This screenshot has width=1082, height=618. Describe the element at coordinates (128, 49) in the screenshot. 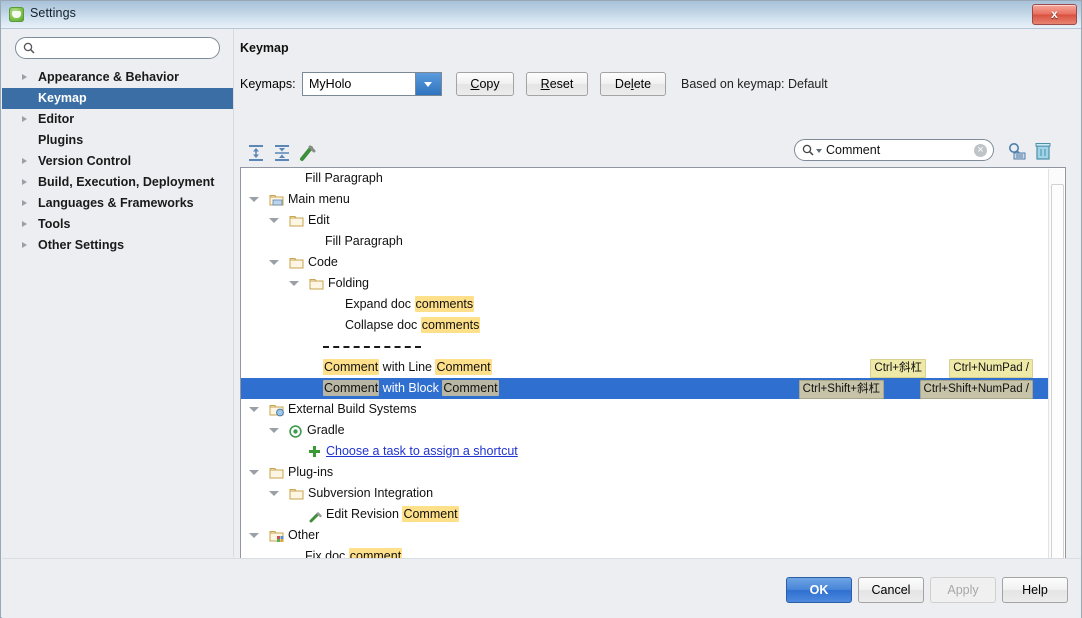

I see `sidebar-search-input` at that location.